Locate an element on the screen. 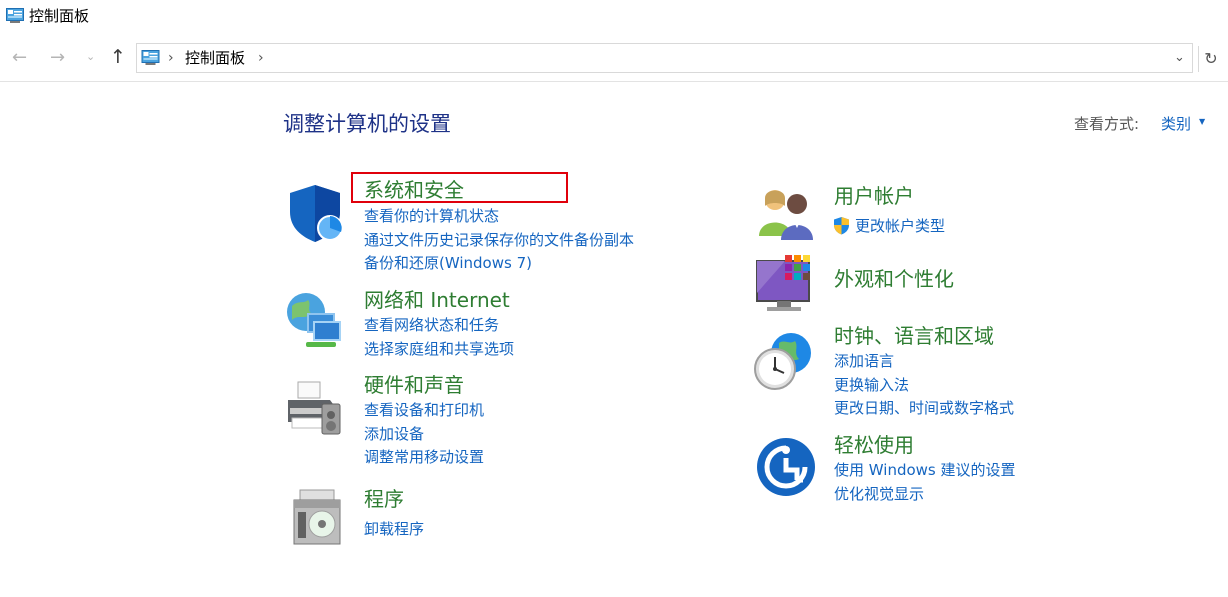  address-dropdown-button: ⌄ is located at coordinates (1179, 58).